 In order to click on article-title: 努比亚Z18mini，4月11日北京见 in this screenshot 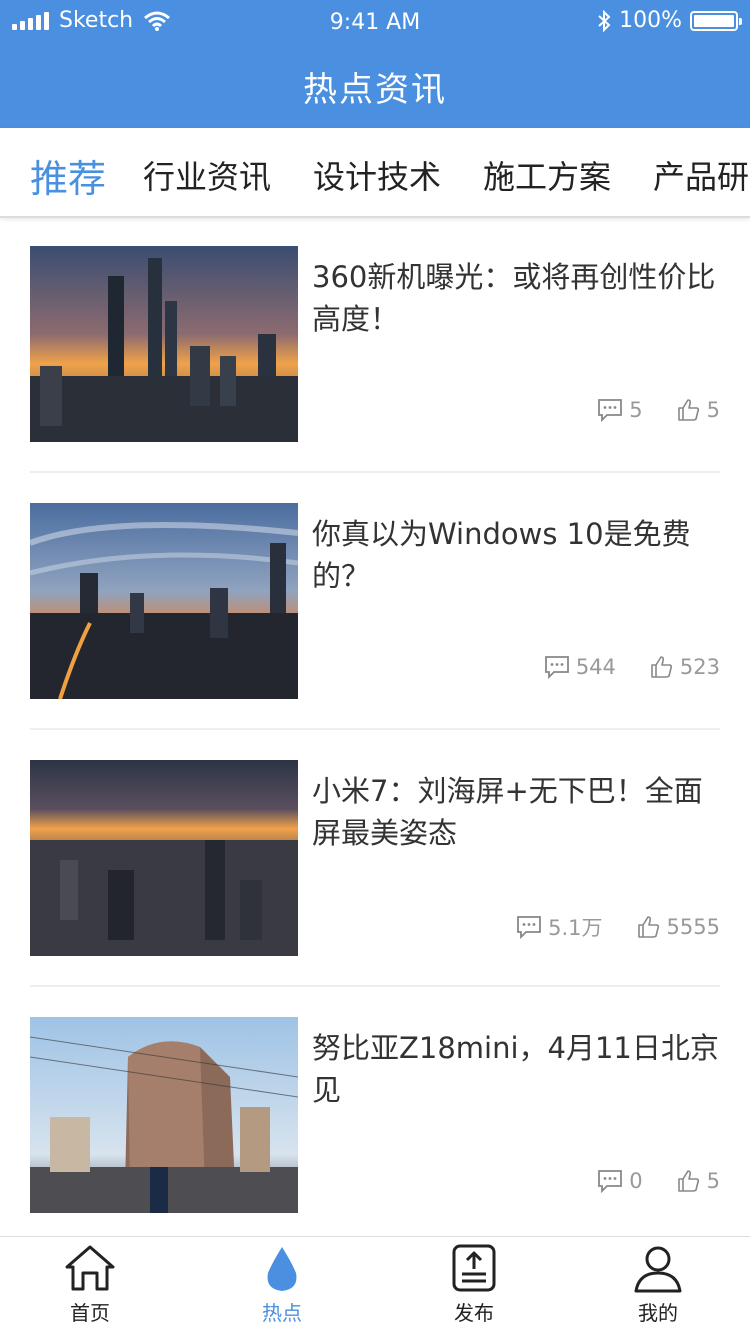, I will do `click(517, 1069)`.